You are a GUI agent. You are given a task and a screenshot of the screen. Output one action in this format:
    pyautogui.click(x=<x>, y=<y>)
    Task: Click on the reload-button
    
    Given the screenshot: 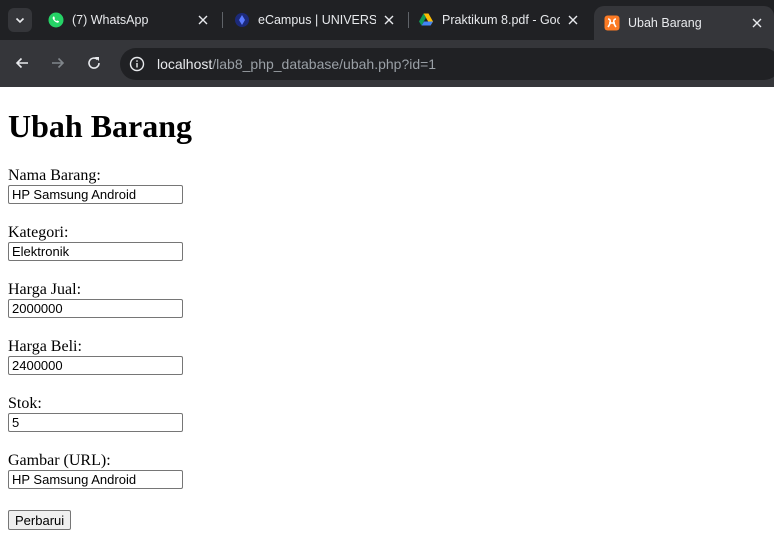 What is the action you would take?
    pyautogui.click(x=94, y=63)
    